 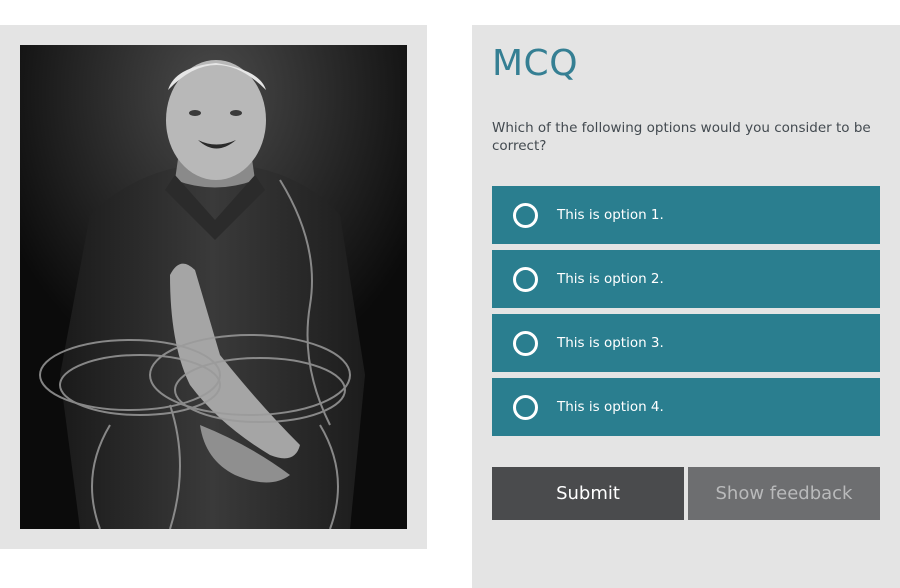 I want to click on option-label: This is option 2., so click(x=610, y=279).